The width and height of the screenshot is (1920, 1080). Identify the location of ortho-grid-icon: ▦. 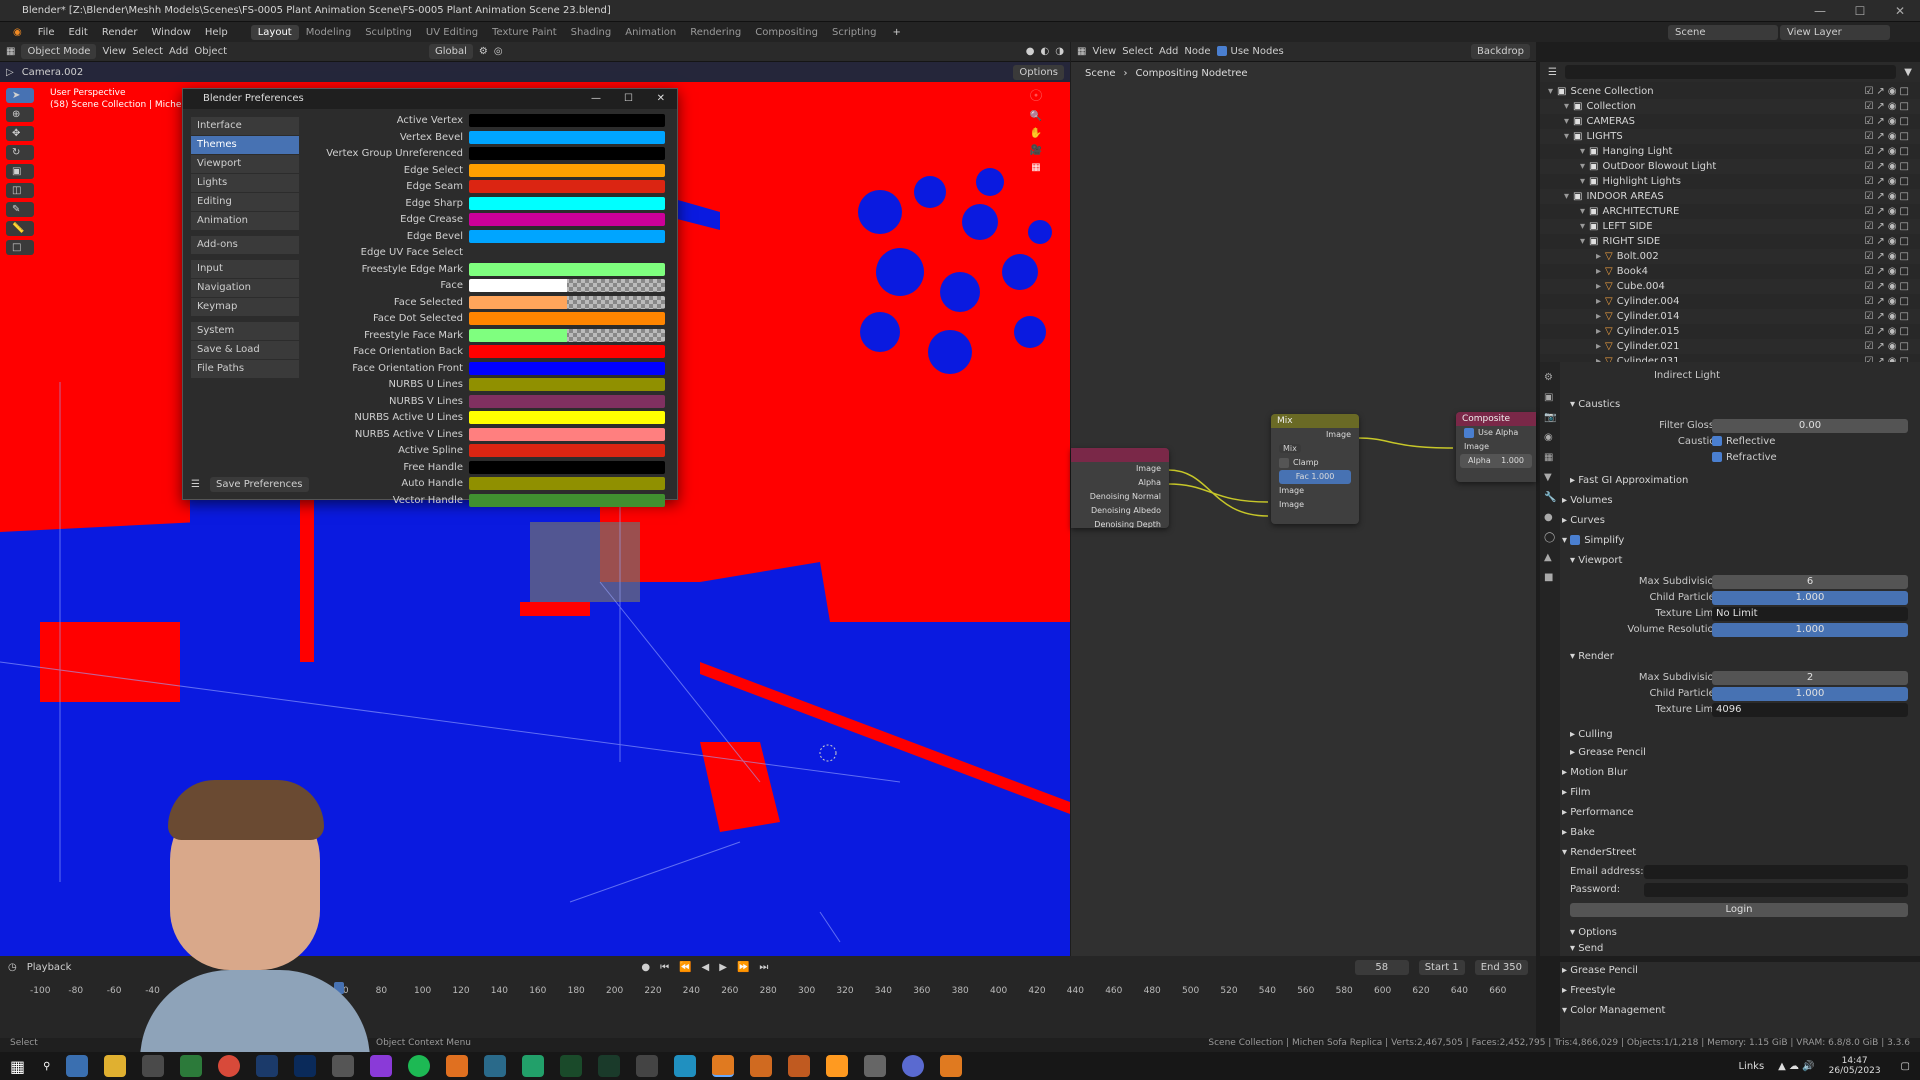
(1035, 167).